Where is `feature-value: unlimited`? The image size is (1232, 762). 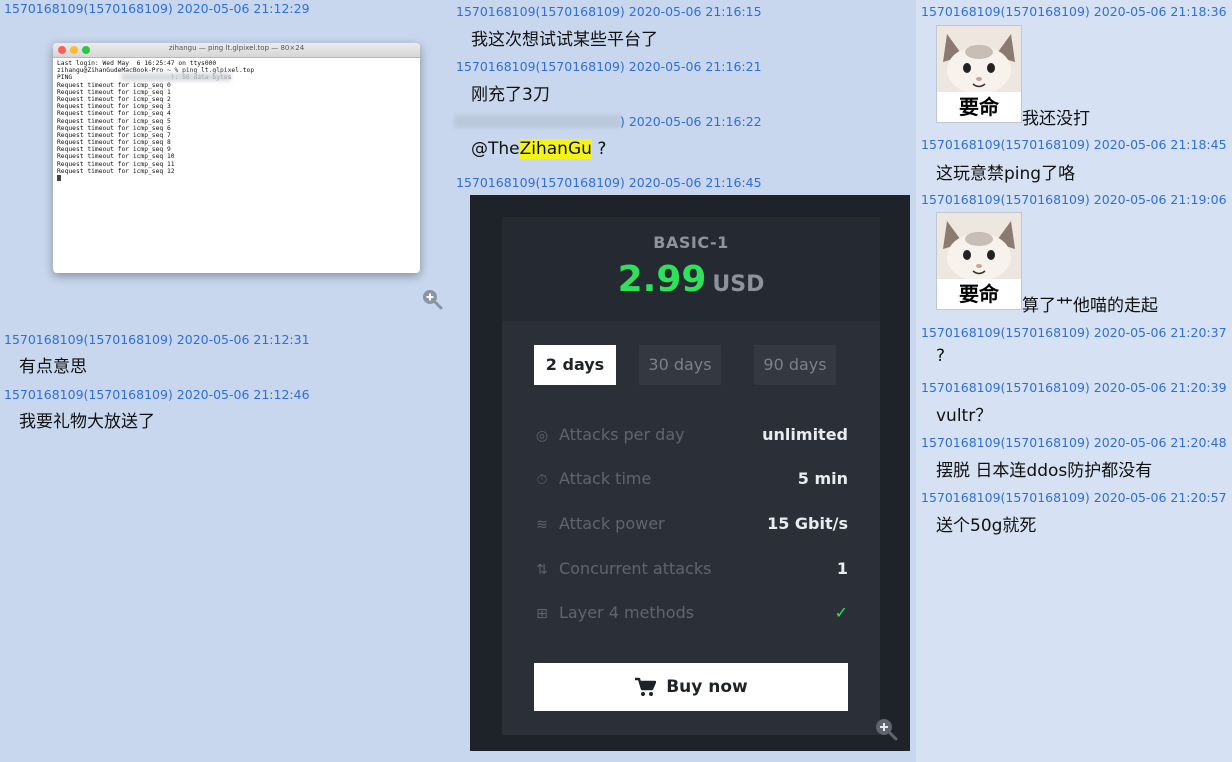 feature-value: unlimited is located at coordinates (805, 434).